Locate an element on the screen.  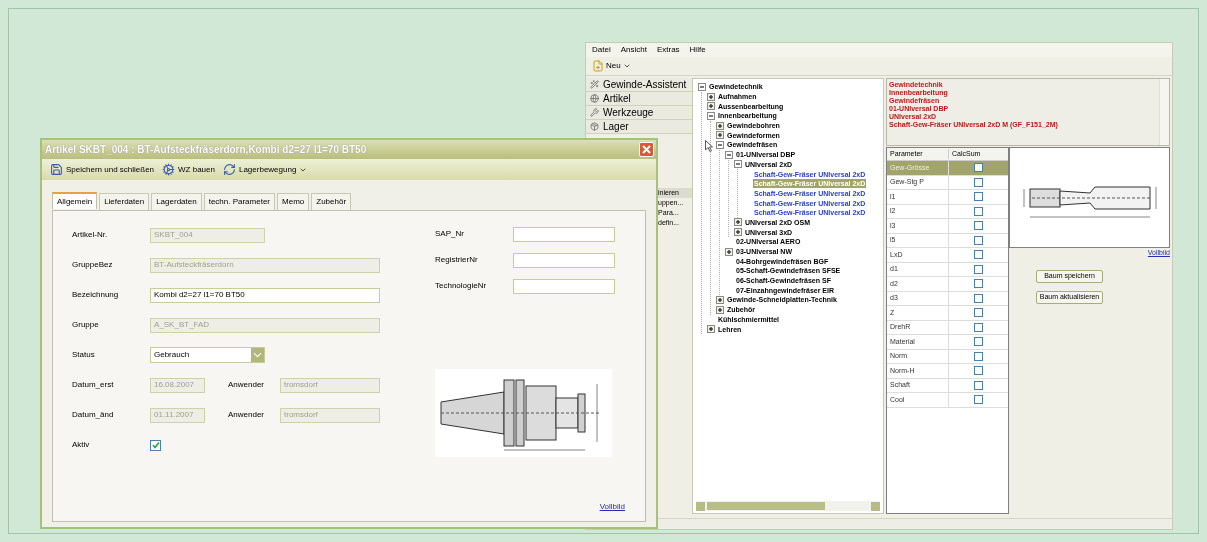
new-button: Neu is located at coordinates (611, 66).